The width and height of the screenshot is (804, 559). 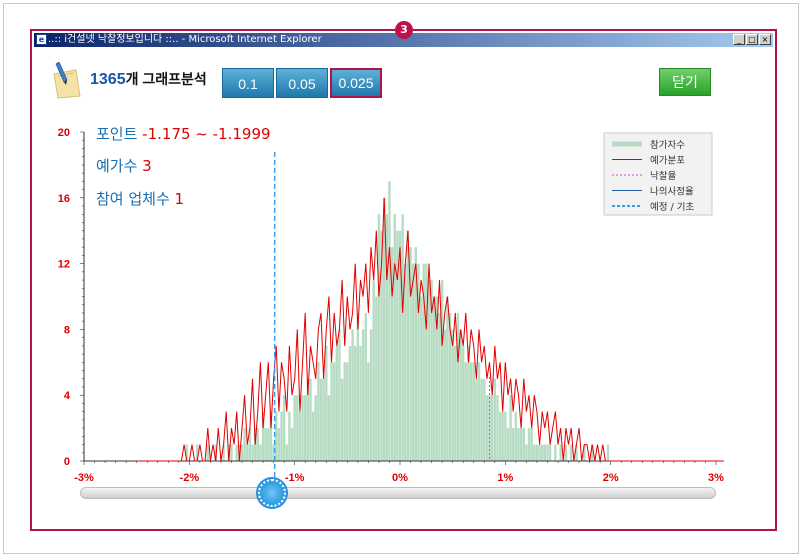 What do you see at coordinates (667, 161) in the screenshot?
I see `legend-label: 예가분포` at bounding box center [667, 161].